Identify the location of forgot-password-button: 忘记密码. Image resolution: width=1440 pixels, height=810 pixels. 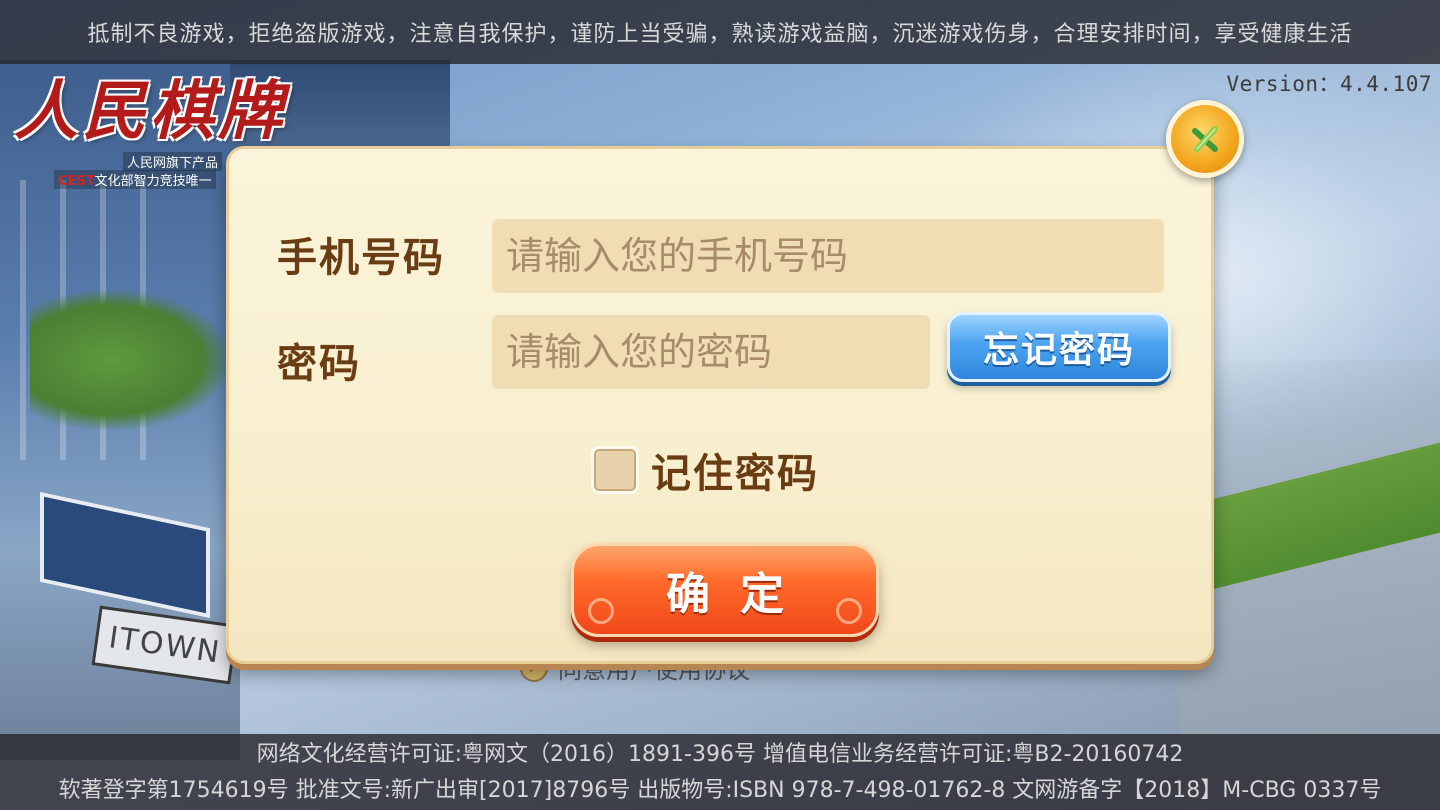
(1059, 347).